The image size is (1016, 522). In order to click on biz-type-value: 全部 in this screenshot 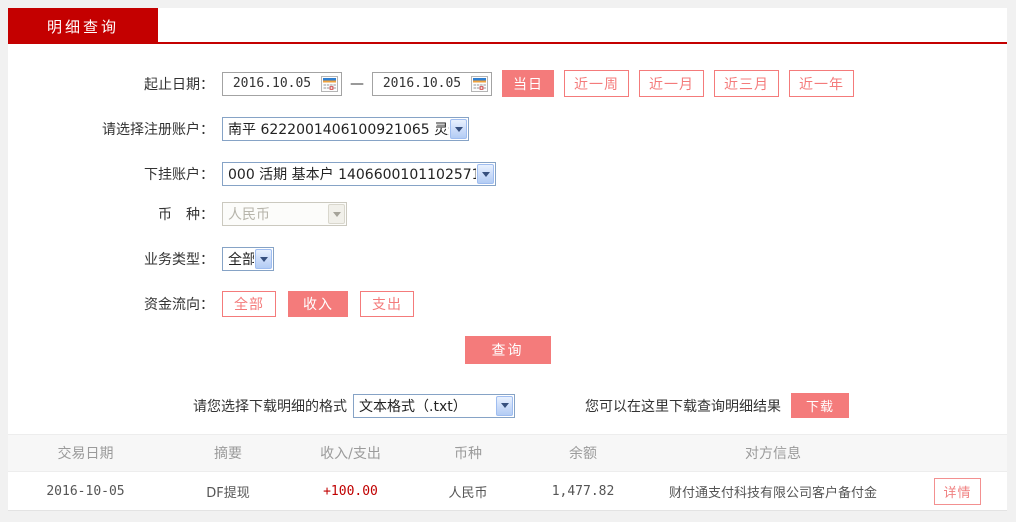, I will do `click(241, 260)`.